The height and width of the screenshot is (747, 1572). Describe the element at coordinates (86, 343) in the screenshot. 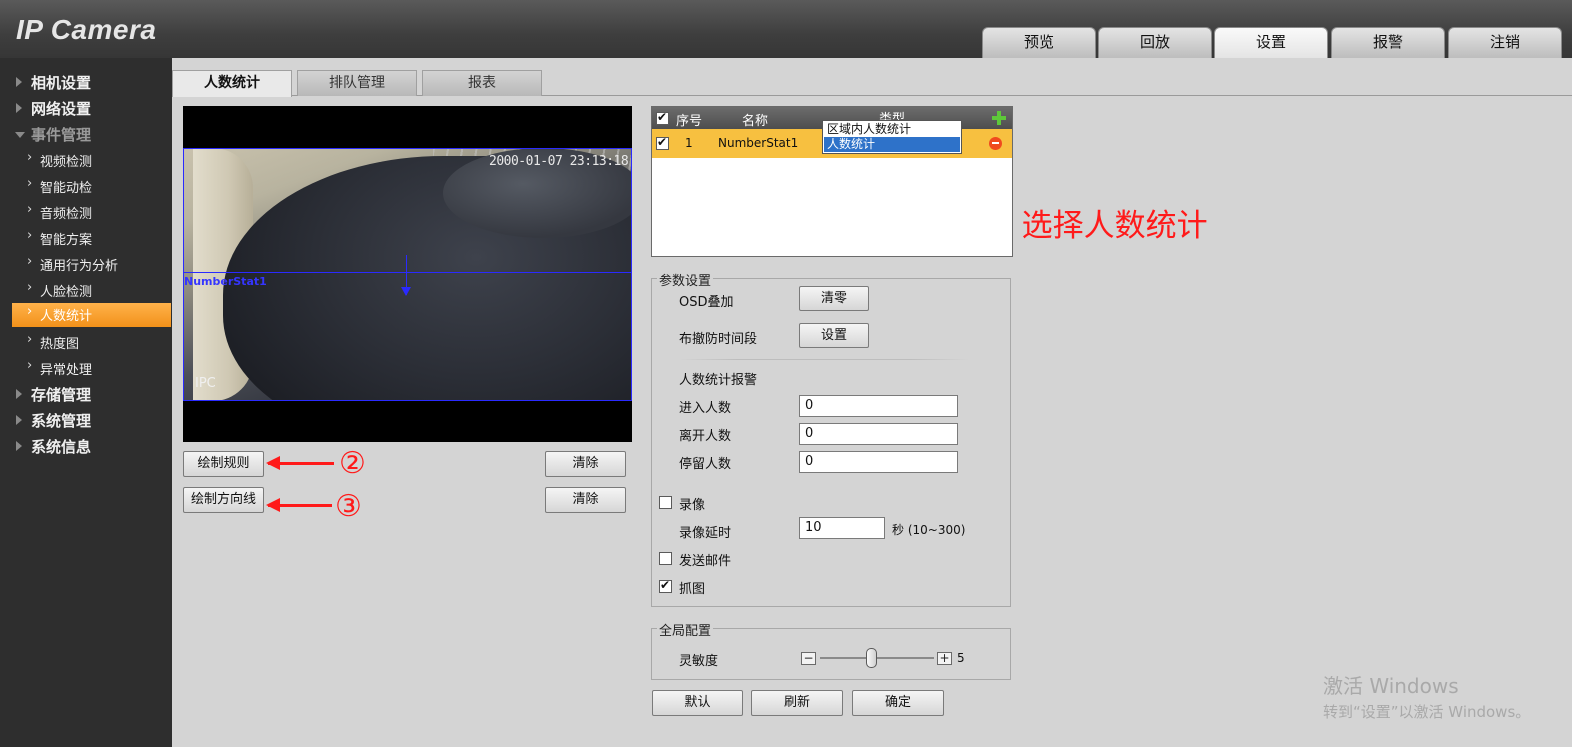

I see `sidebar-item-heatmap: › 热度图` at that location.